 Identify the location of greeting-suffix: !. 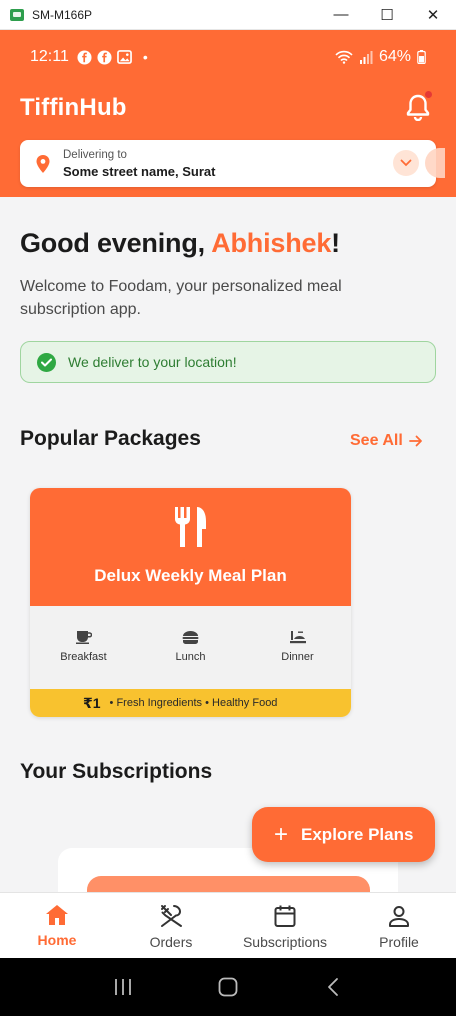
(335, 243).